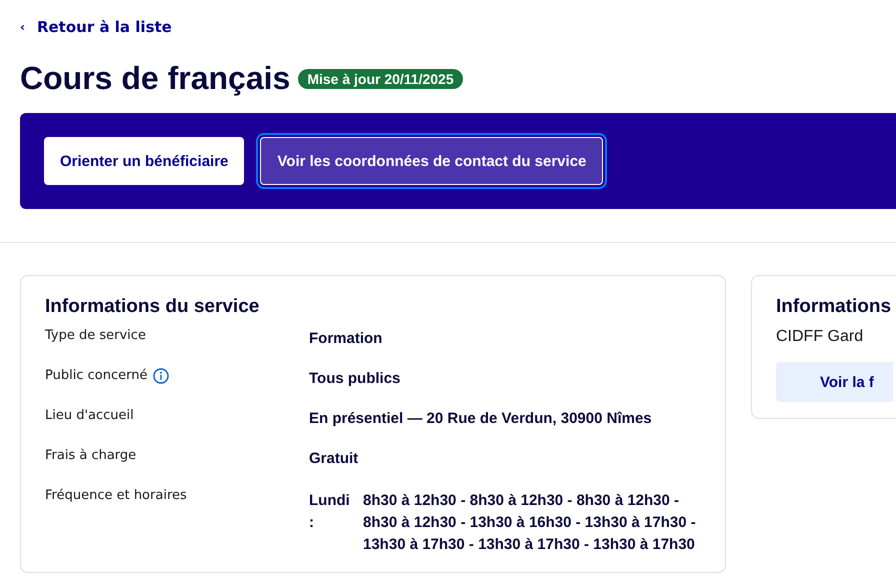  Describe the element at coordinates (152, 307) in the screenshot. I see `card-title: Informations du service` at that location.